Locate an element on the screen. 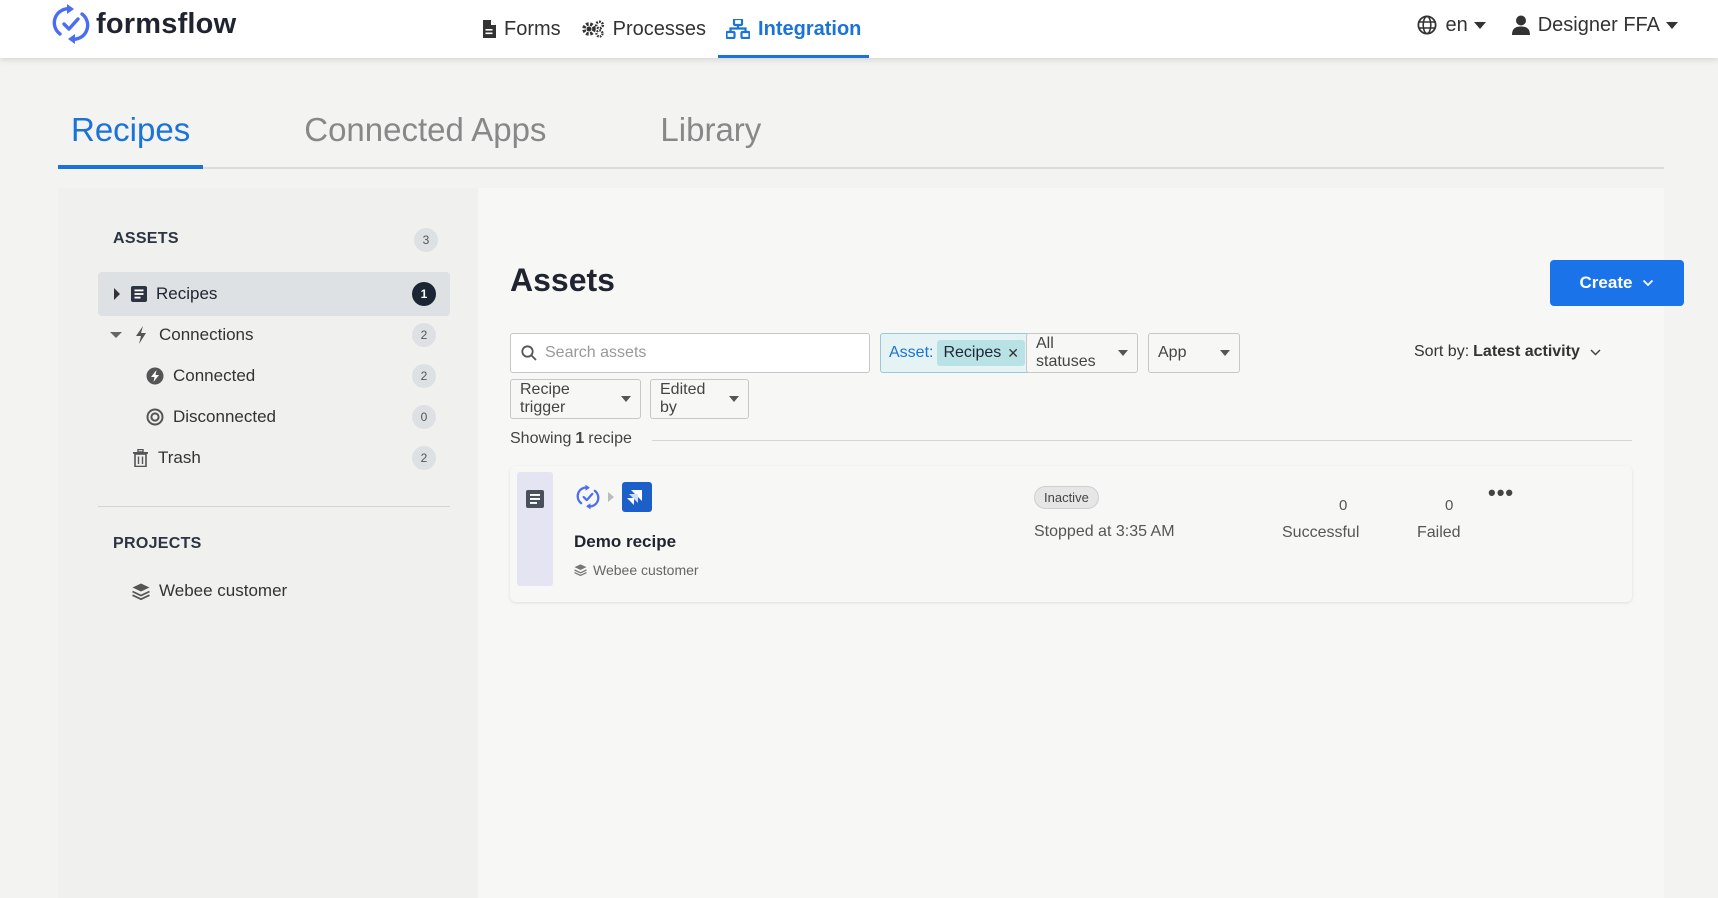  connector-app-icon is located at coordinates (637, 497).